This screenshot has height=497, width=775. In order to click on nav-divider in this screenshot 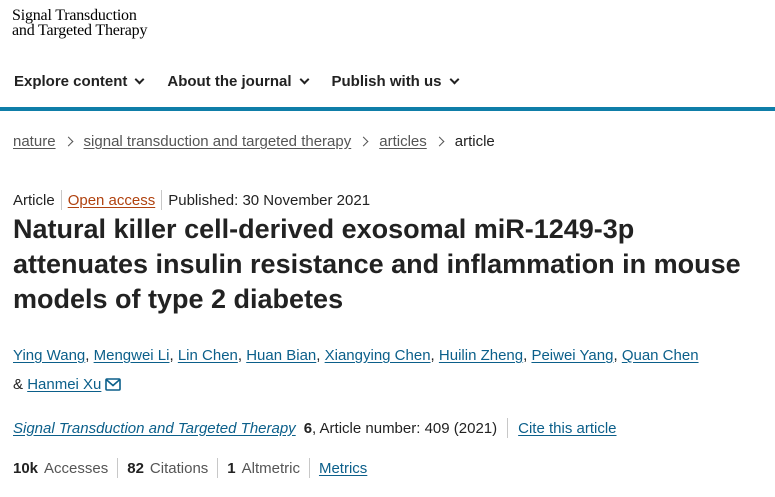, I will do `click(387, 109)`.